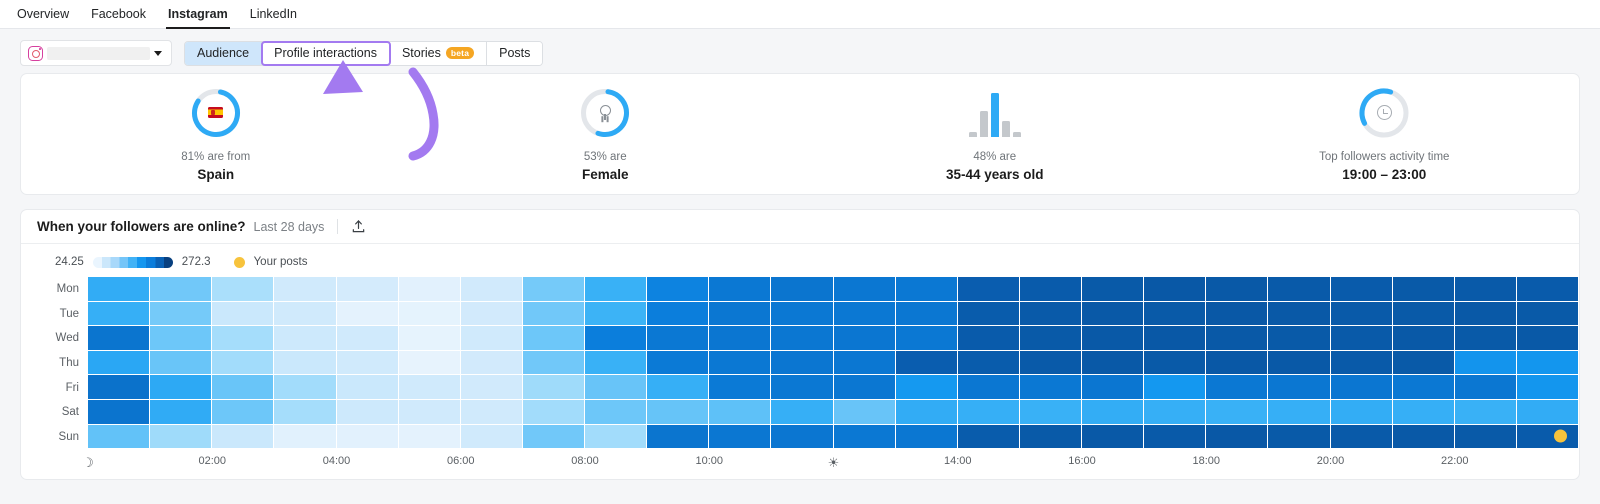 This screenshot has height=504, width=1600. Describe the element at coordinates (49, 14) in the screenshot. I see `nav-item-overview: Overview` at that location.